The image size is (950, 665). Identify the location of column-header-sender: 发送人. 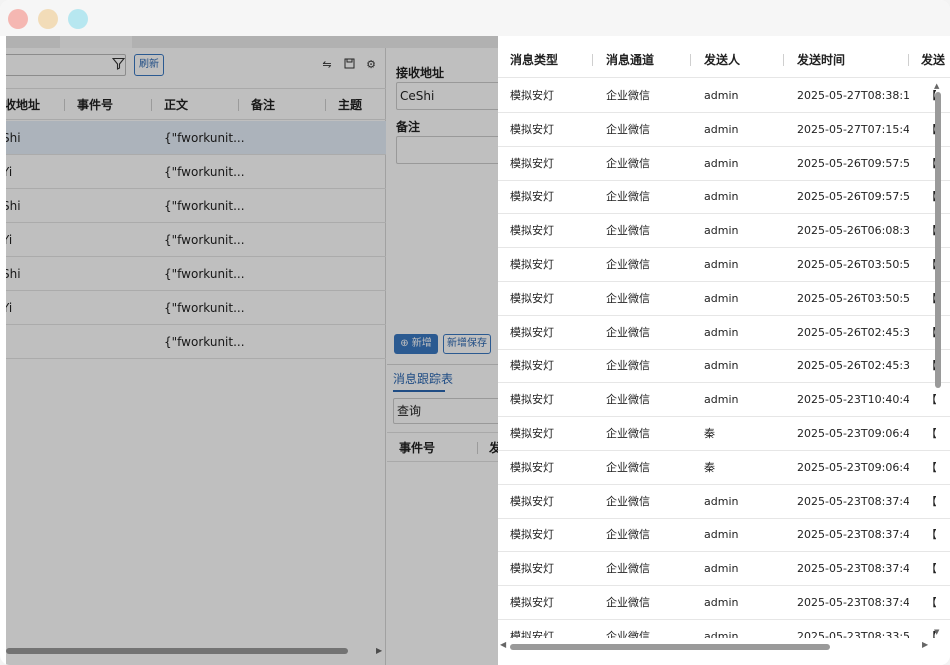
(722, 60).